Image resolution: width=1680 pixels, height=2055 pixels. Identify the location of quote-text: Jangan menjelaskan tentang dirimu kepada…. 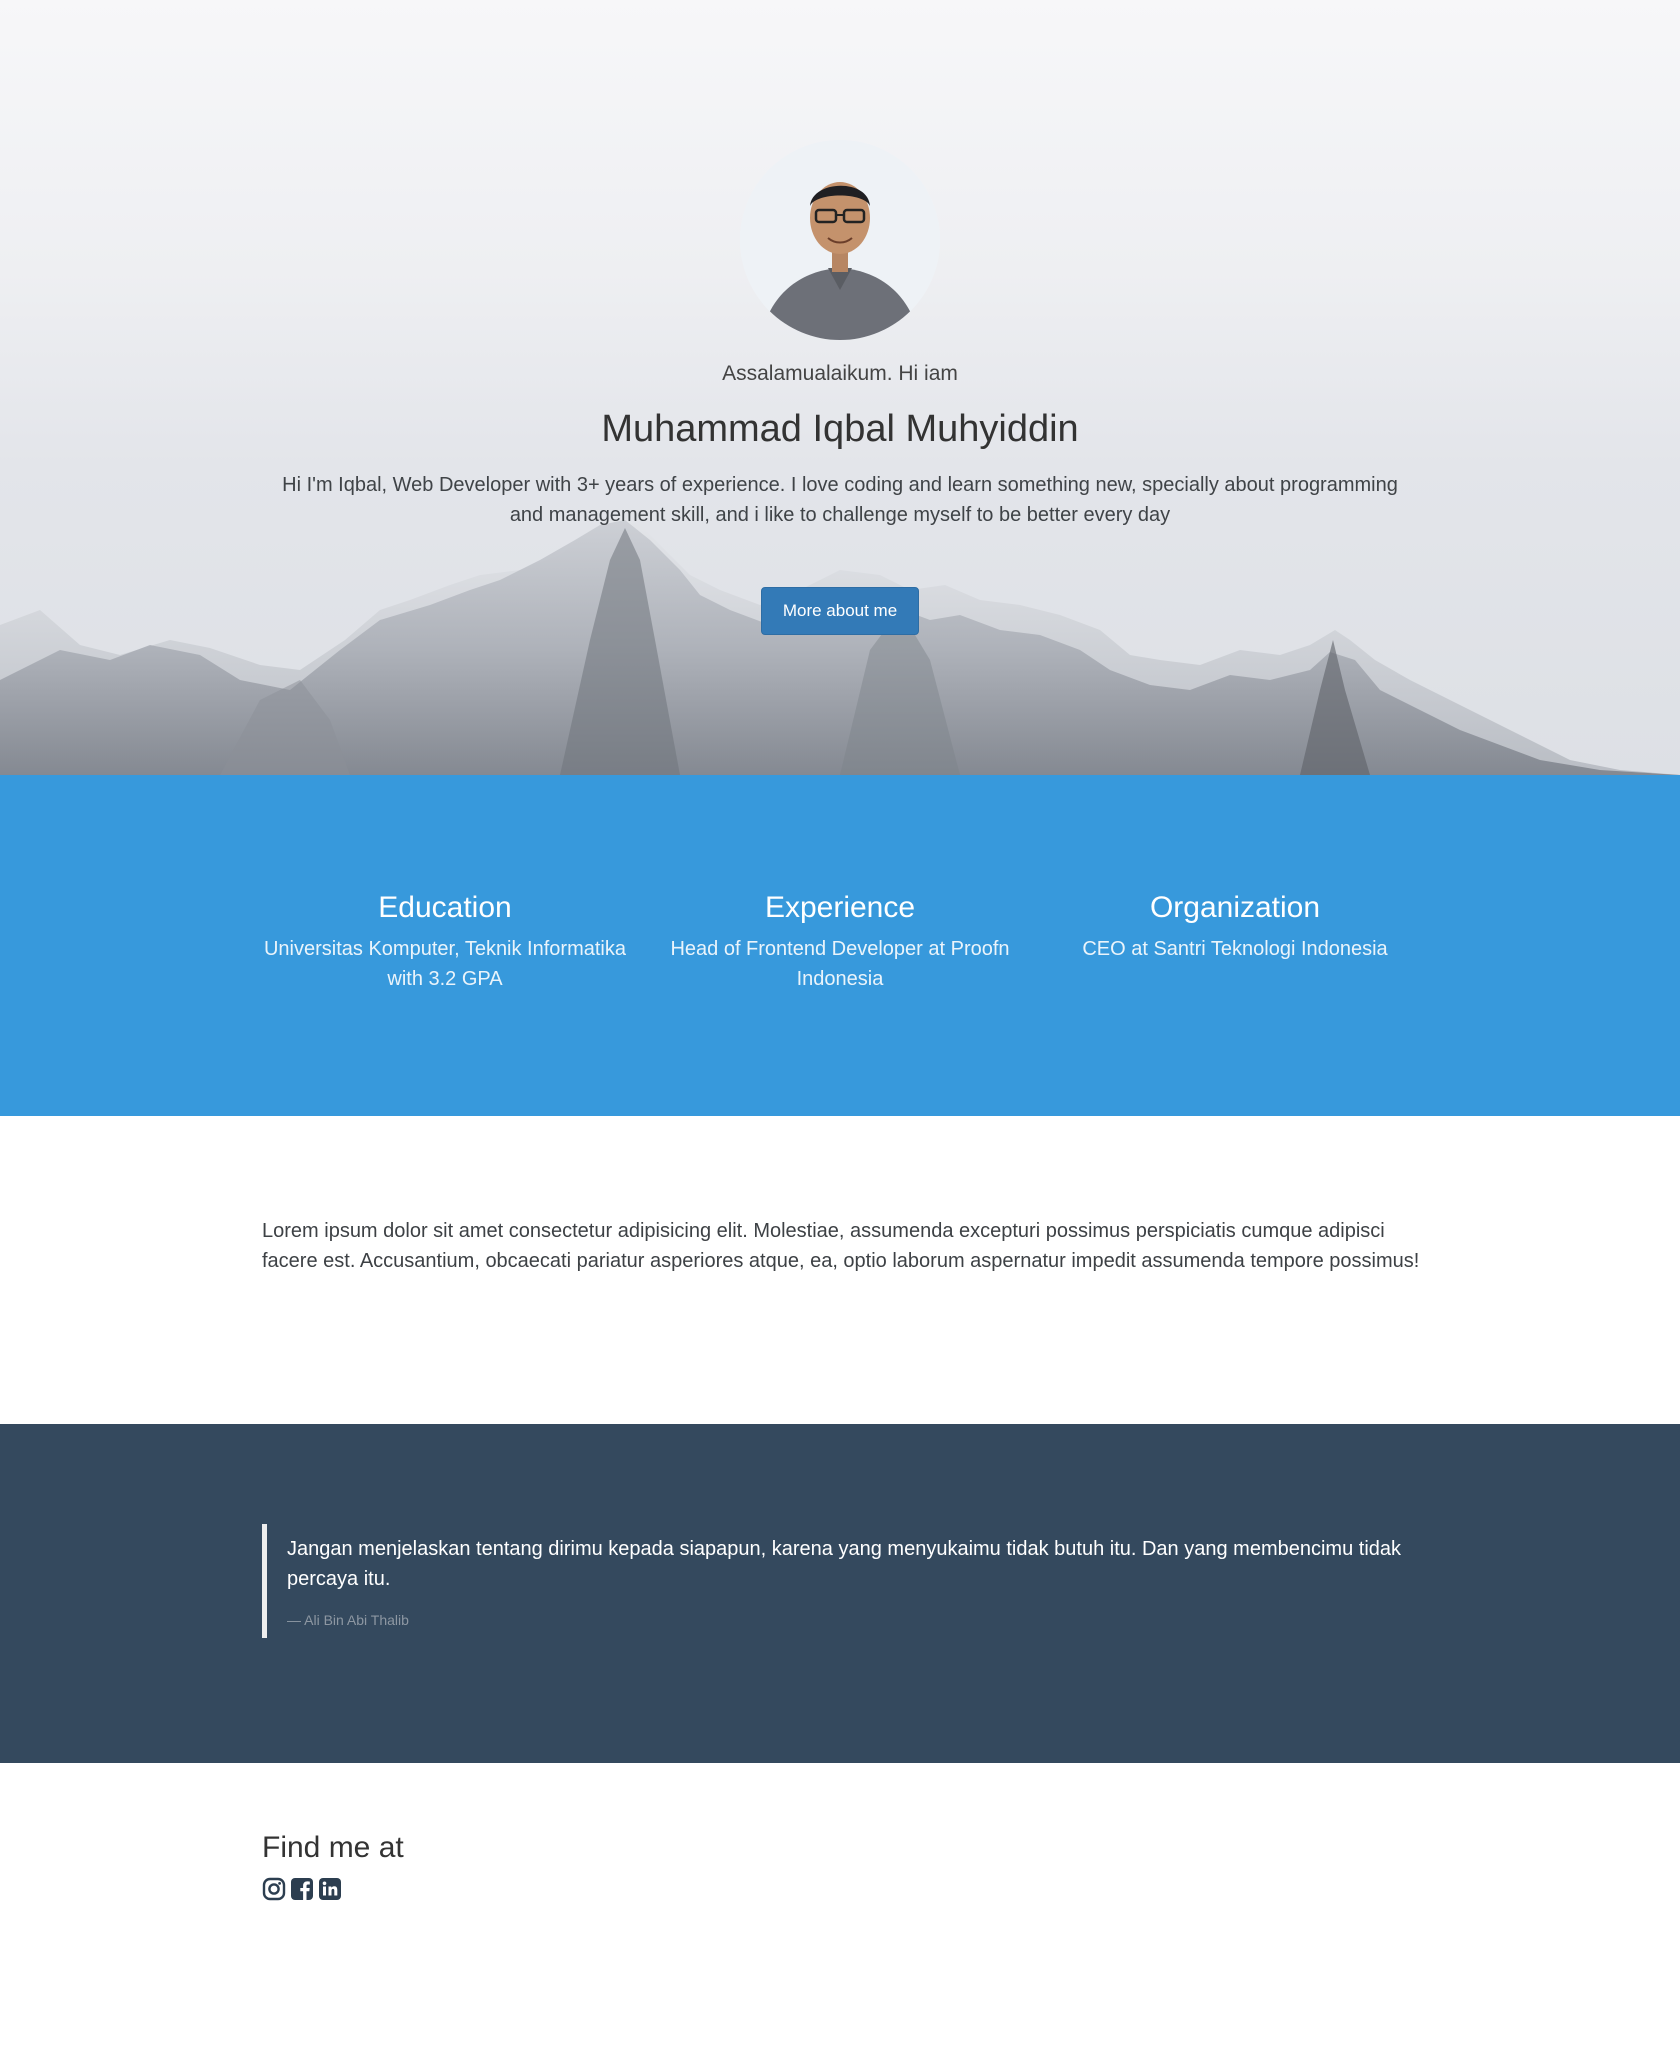
(844, 1564).